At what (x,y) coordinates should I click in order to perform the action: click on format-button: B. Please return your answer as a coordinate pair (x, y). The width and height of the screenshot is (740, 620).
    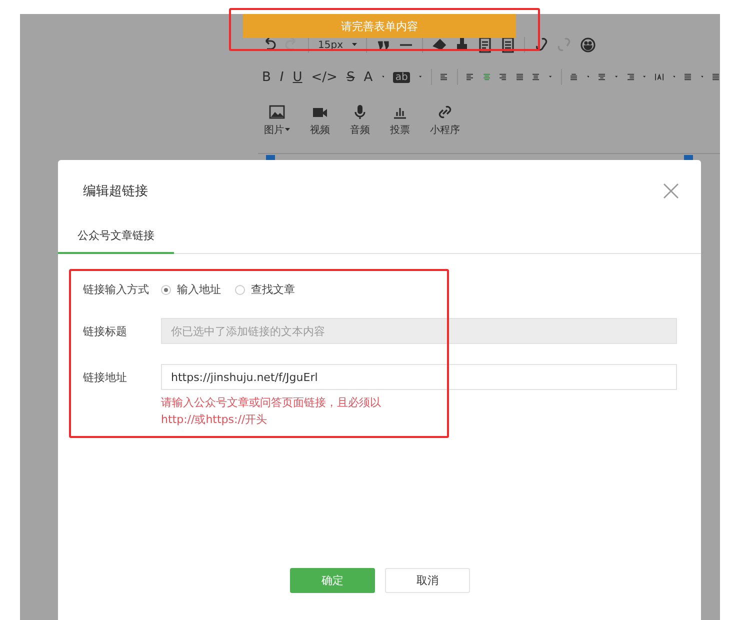
    Looking at the image, I should click on (266, 77).